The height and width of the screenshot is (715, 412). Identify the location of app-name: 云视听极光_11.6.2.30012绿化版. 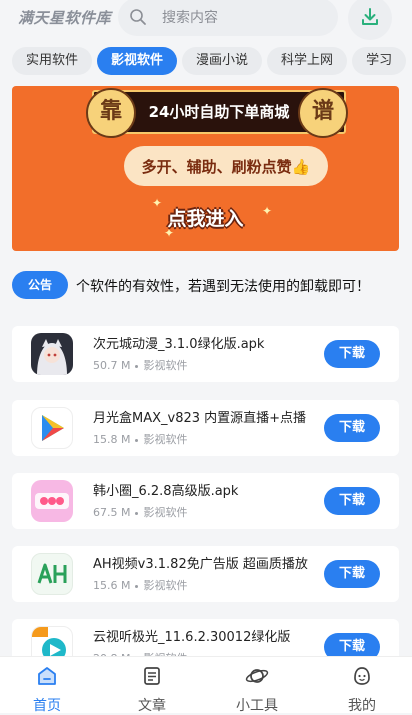
(192, 637).